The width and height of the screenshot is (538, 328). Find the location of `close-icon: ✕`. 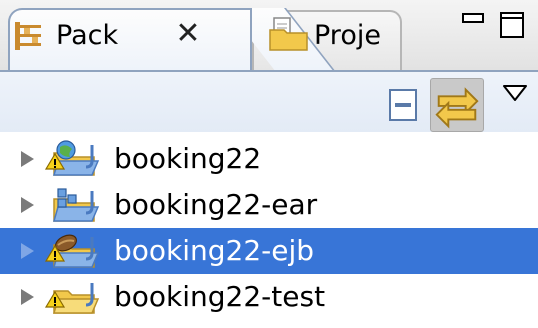

close-icon: ✕ is located at coordinates (188, 34).